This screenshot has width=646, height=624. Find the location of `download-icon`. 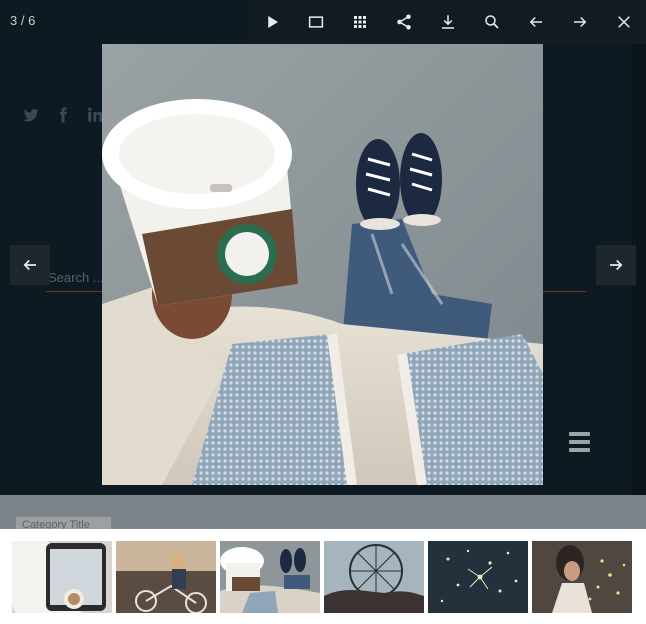

download-icon is located at coordinates (448, 22).